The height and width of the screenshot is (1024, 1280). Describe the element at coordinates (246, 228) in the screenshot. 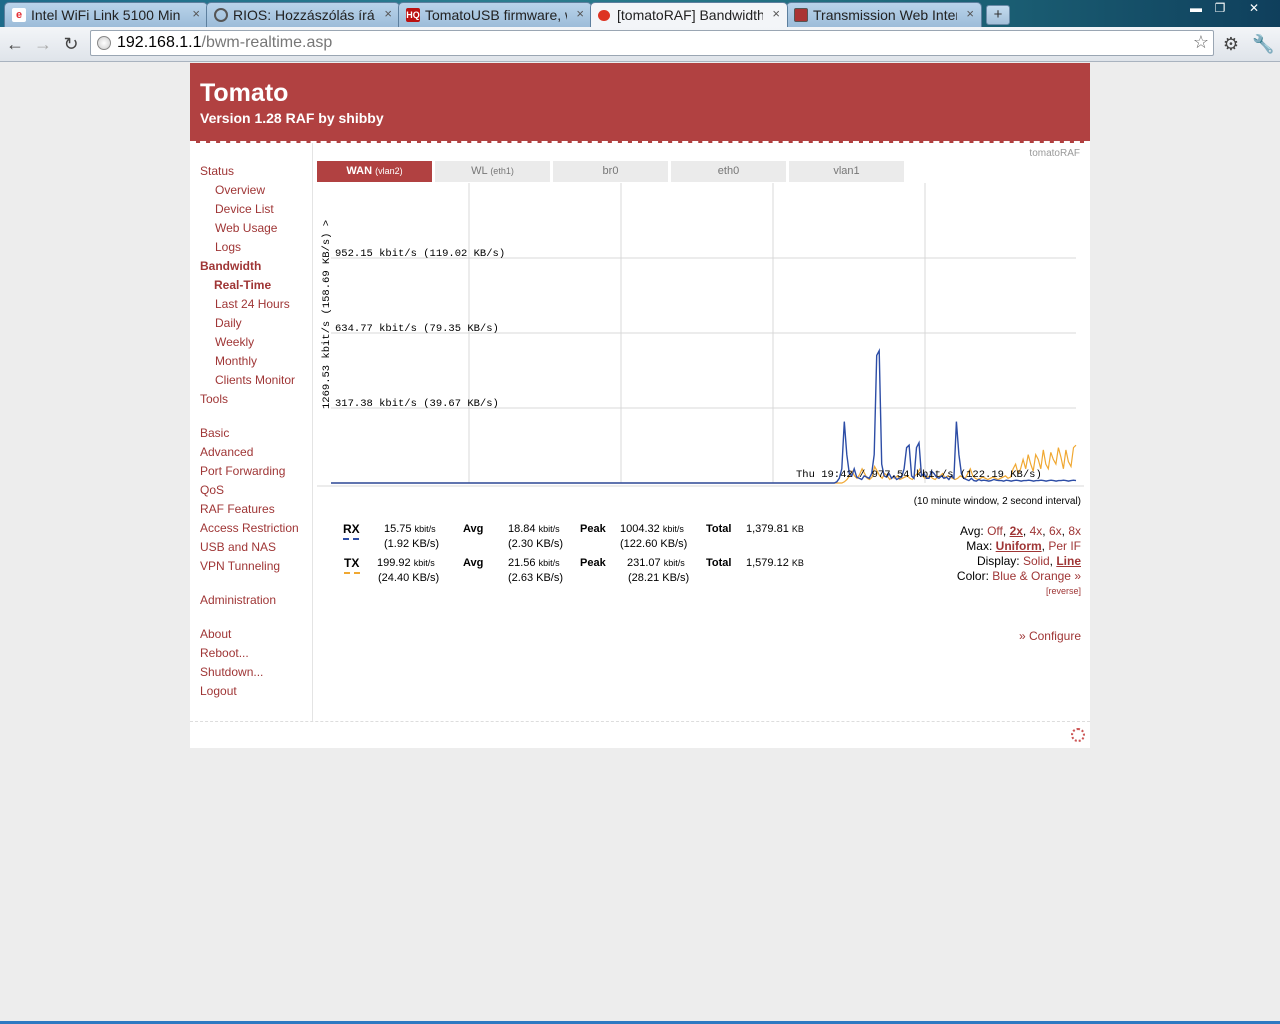

I see `nav-web-usage: Web Usage` at that location.